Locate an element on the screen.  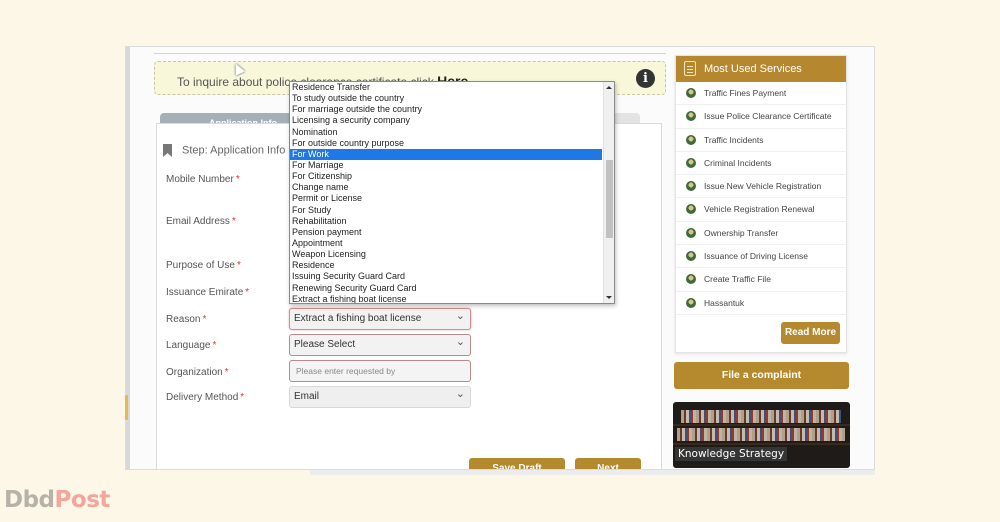
service-link: Issuance of Driving License is located at coordinates (761, 257).